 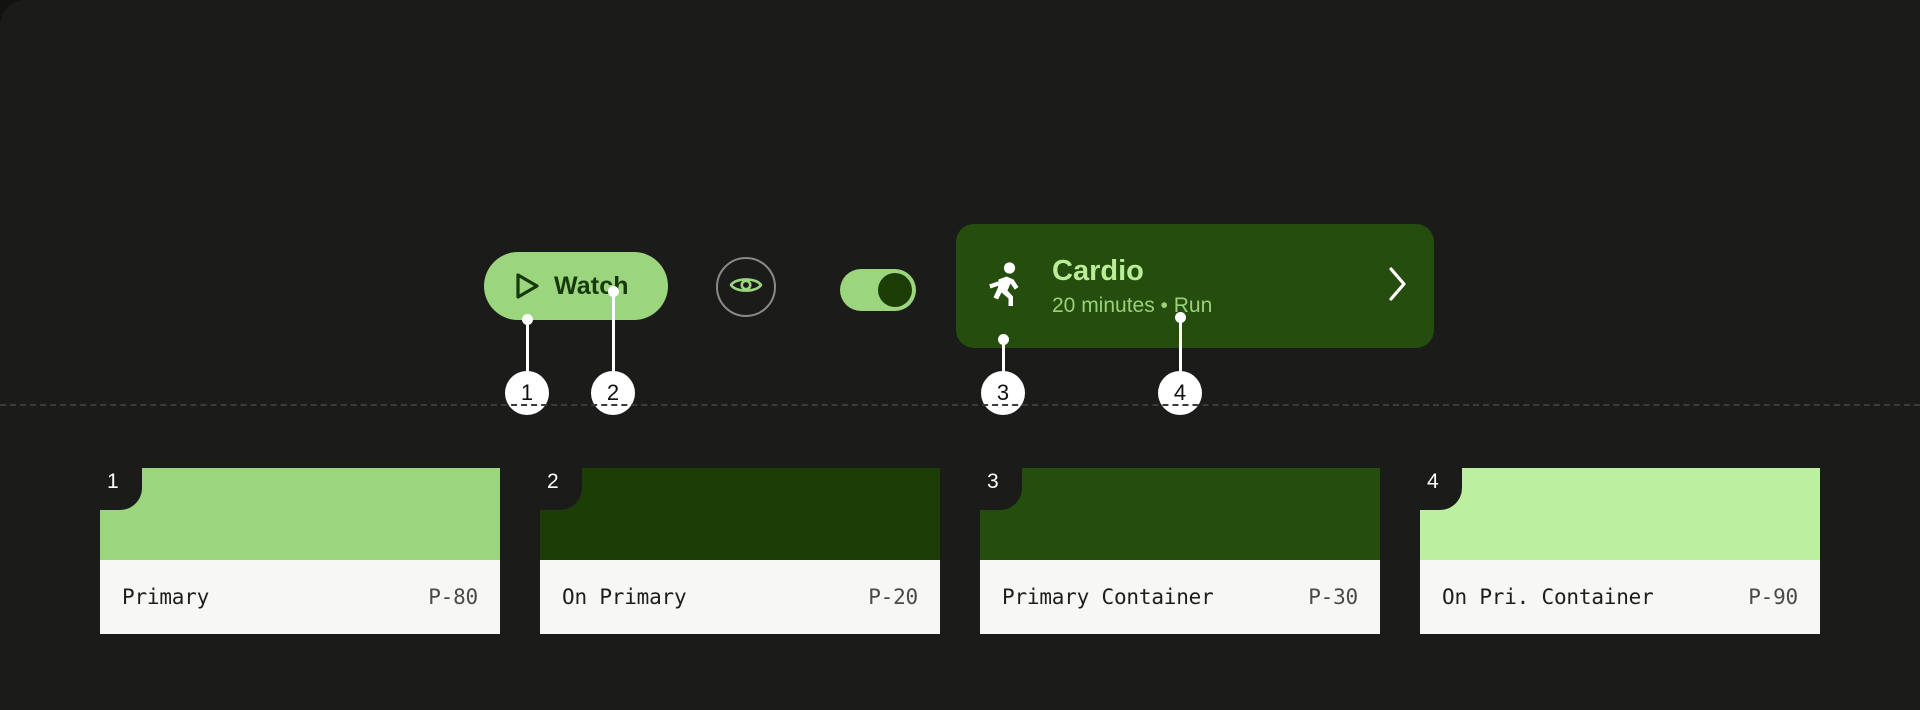 What do you see at coordinates (1108, 597) in the screenshot?
I see `swatch-name: Primary Container` at bounding box center [1108, 597].